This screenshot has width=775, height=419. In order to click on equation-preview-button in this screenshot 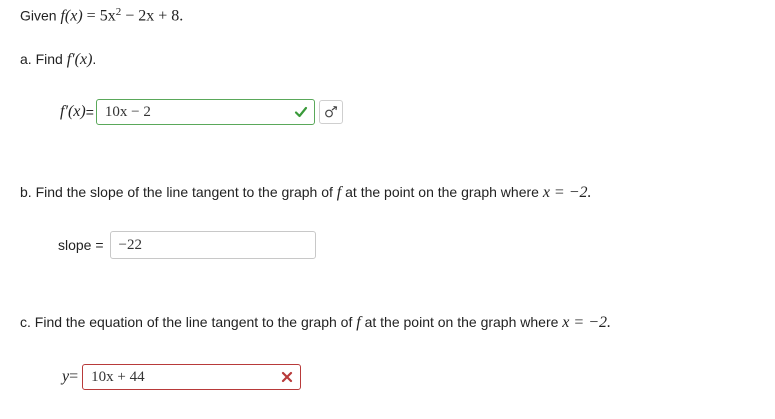, I will do `click(330, 112)`.